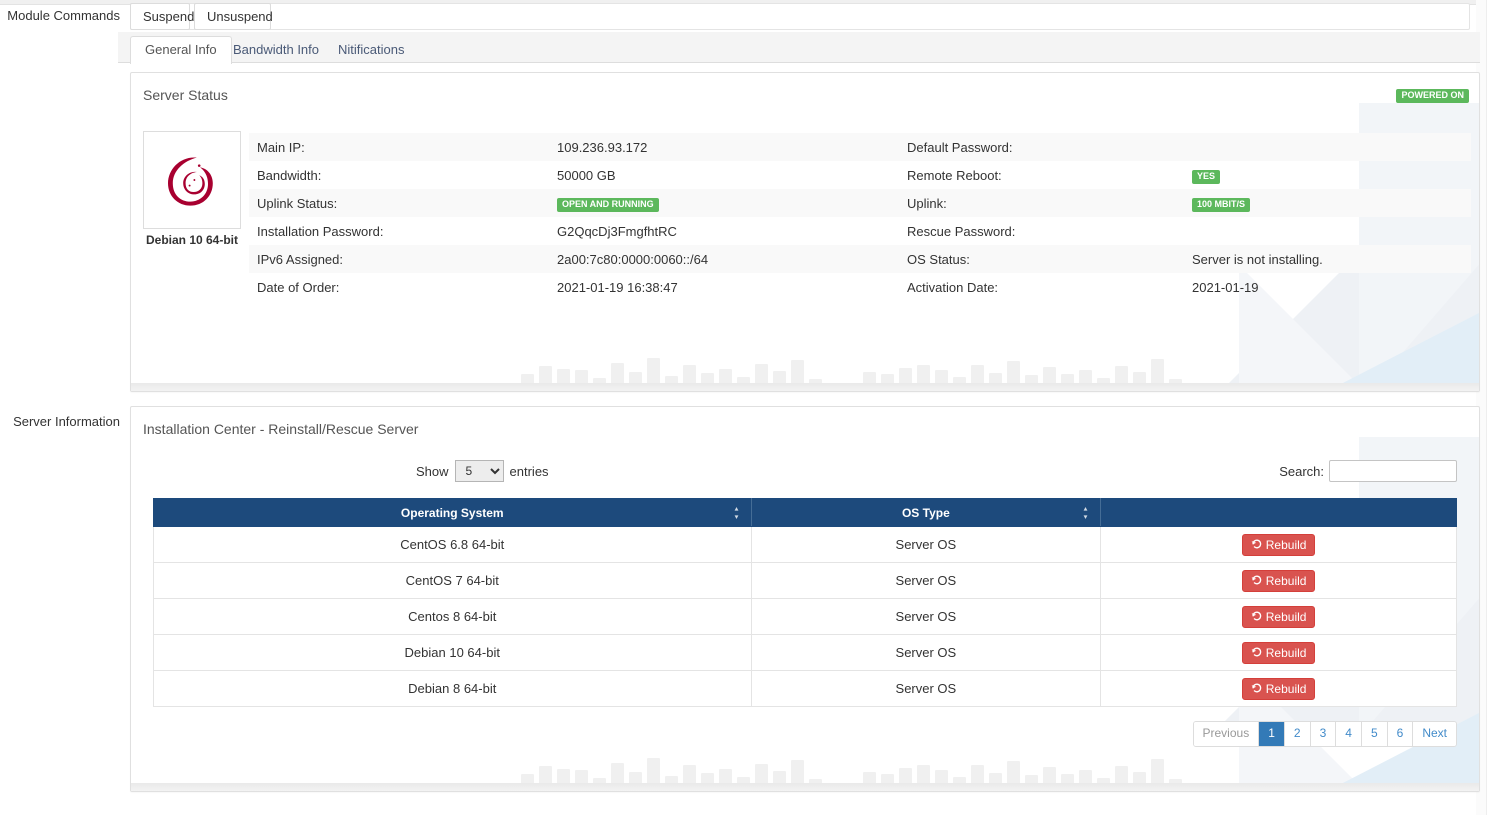 The height and width of the screenshot is (815, 1500). What do you see at coordinates (954, 175) in the screenshot?
I see `info-label: Remote Reboot:` at bounding box center [954, 175].